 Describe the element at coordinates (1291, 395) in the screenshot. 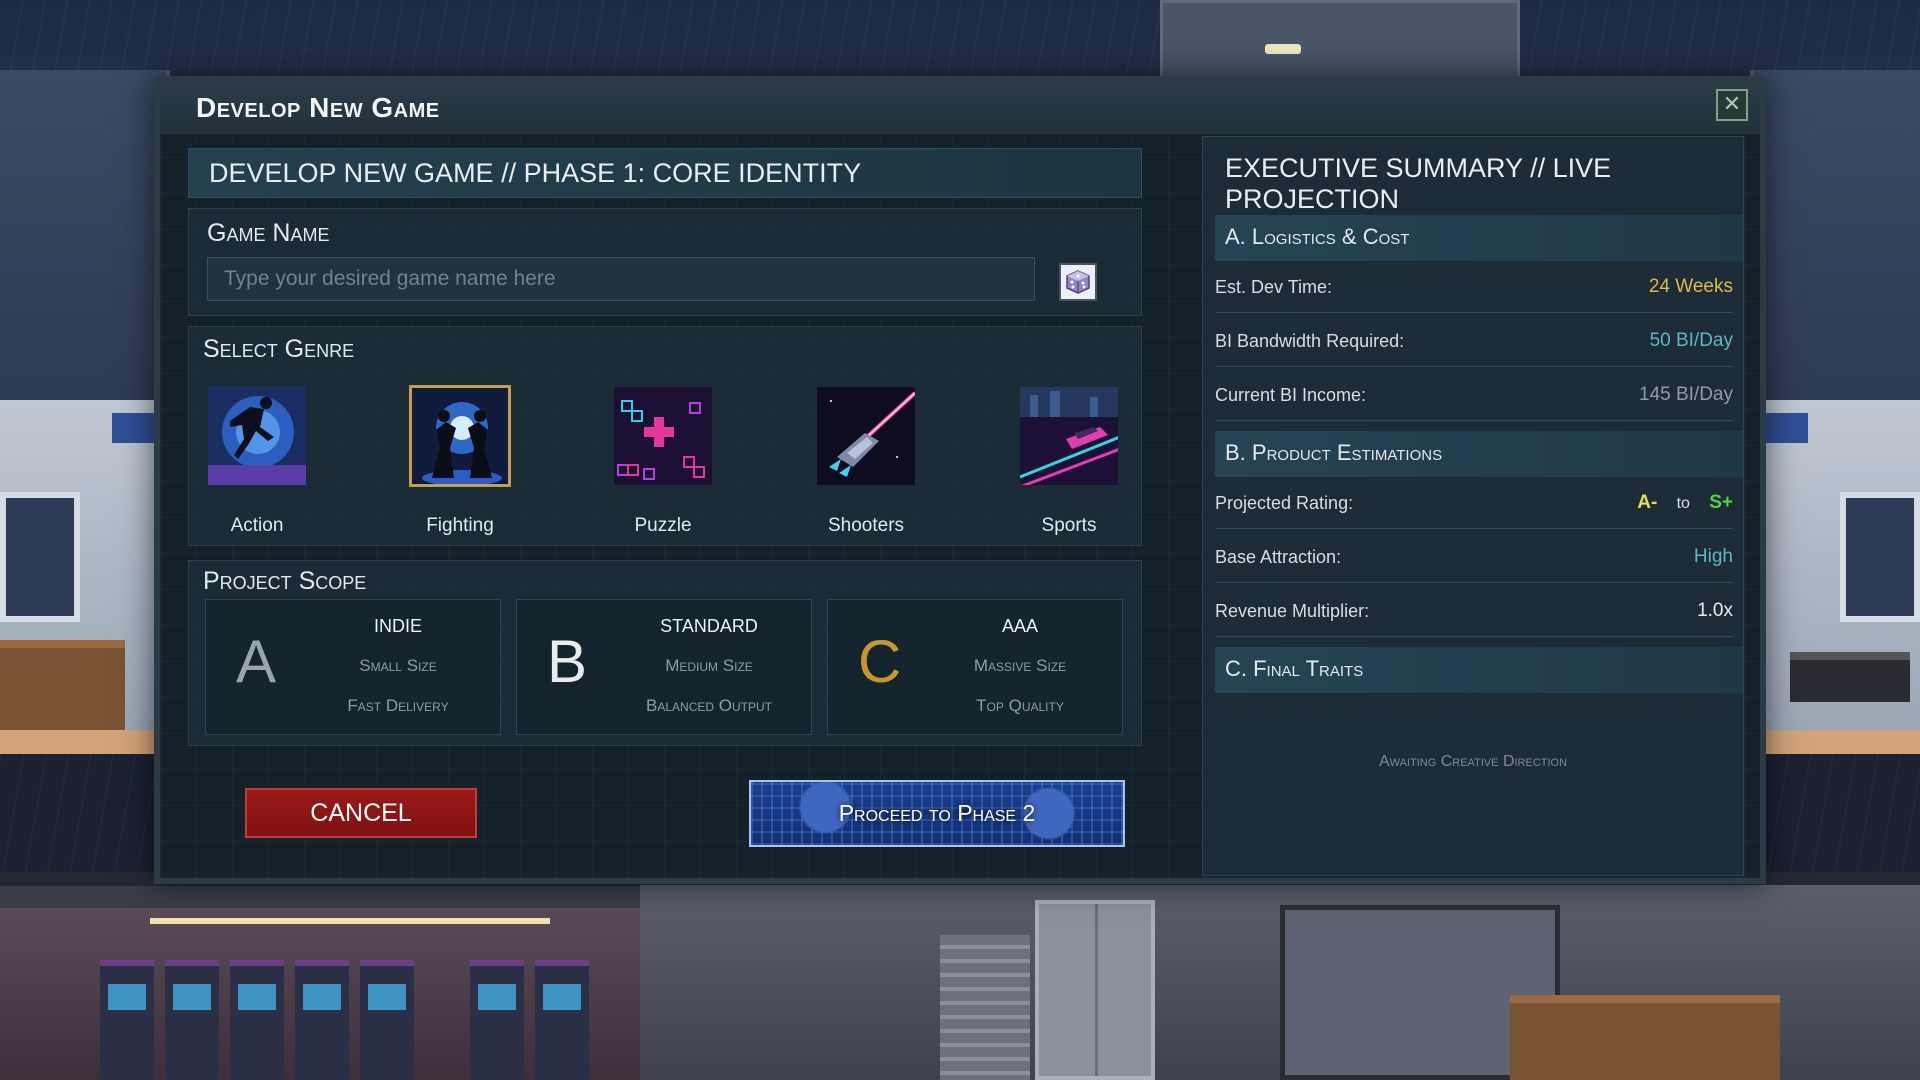

I see `income-label: Current BI Income:` at that location.